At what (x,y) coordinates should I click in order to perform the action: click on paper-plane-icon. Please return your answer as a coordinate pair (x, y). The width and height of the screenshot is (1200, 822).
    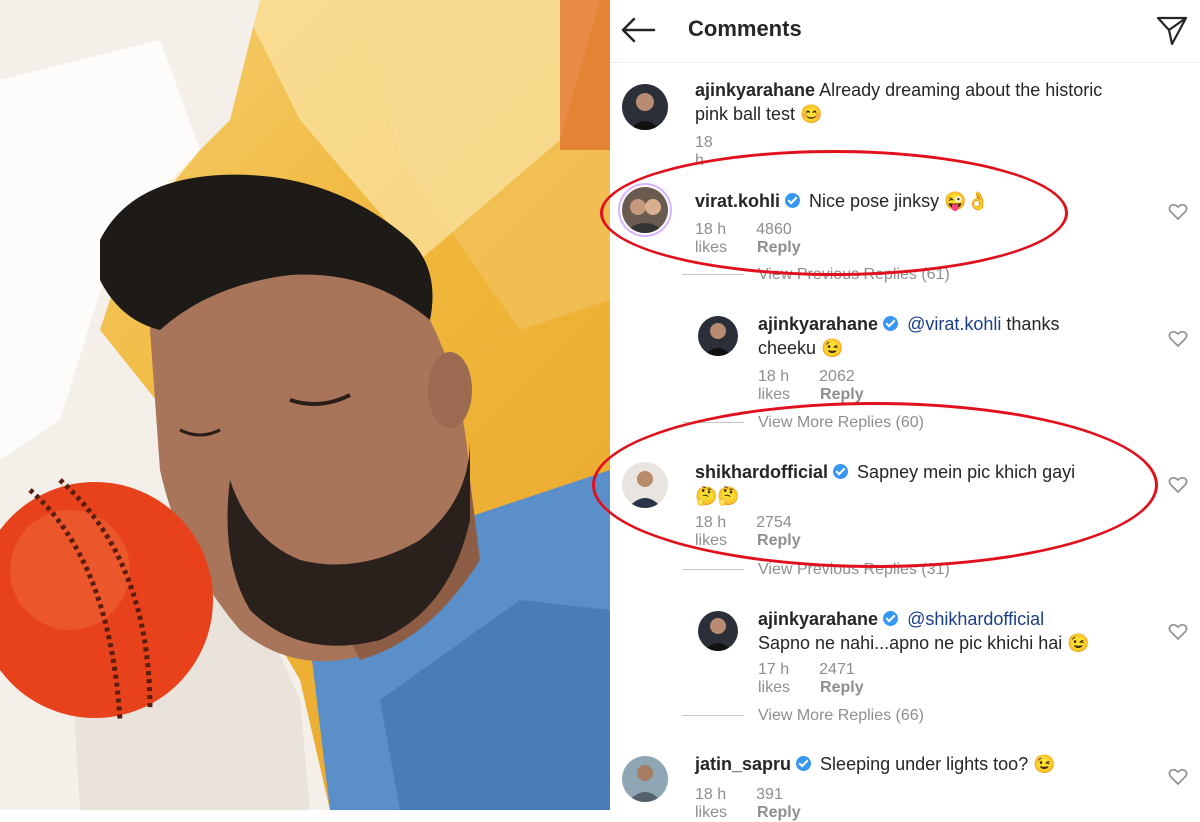
    Looking at the image, I should click on (1172, 31).